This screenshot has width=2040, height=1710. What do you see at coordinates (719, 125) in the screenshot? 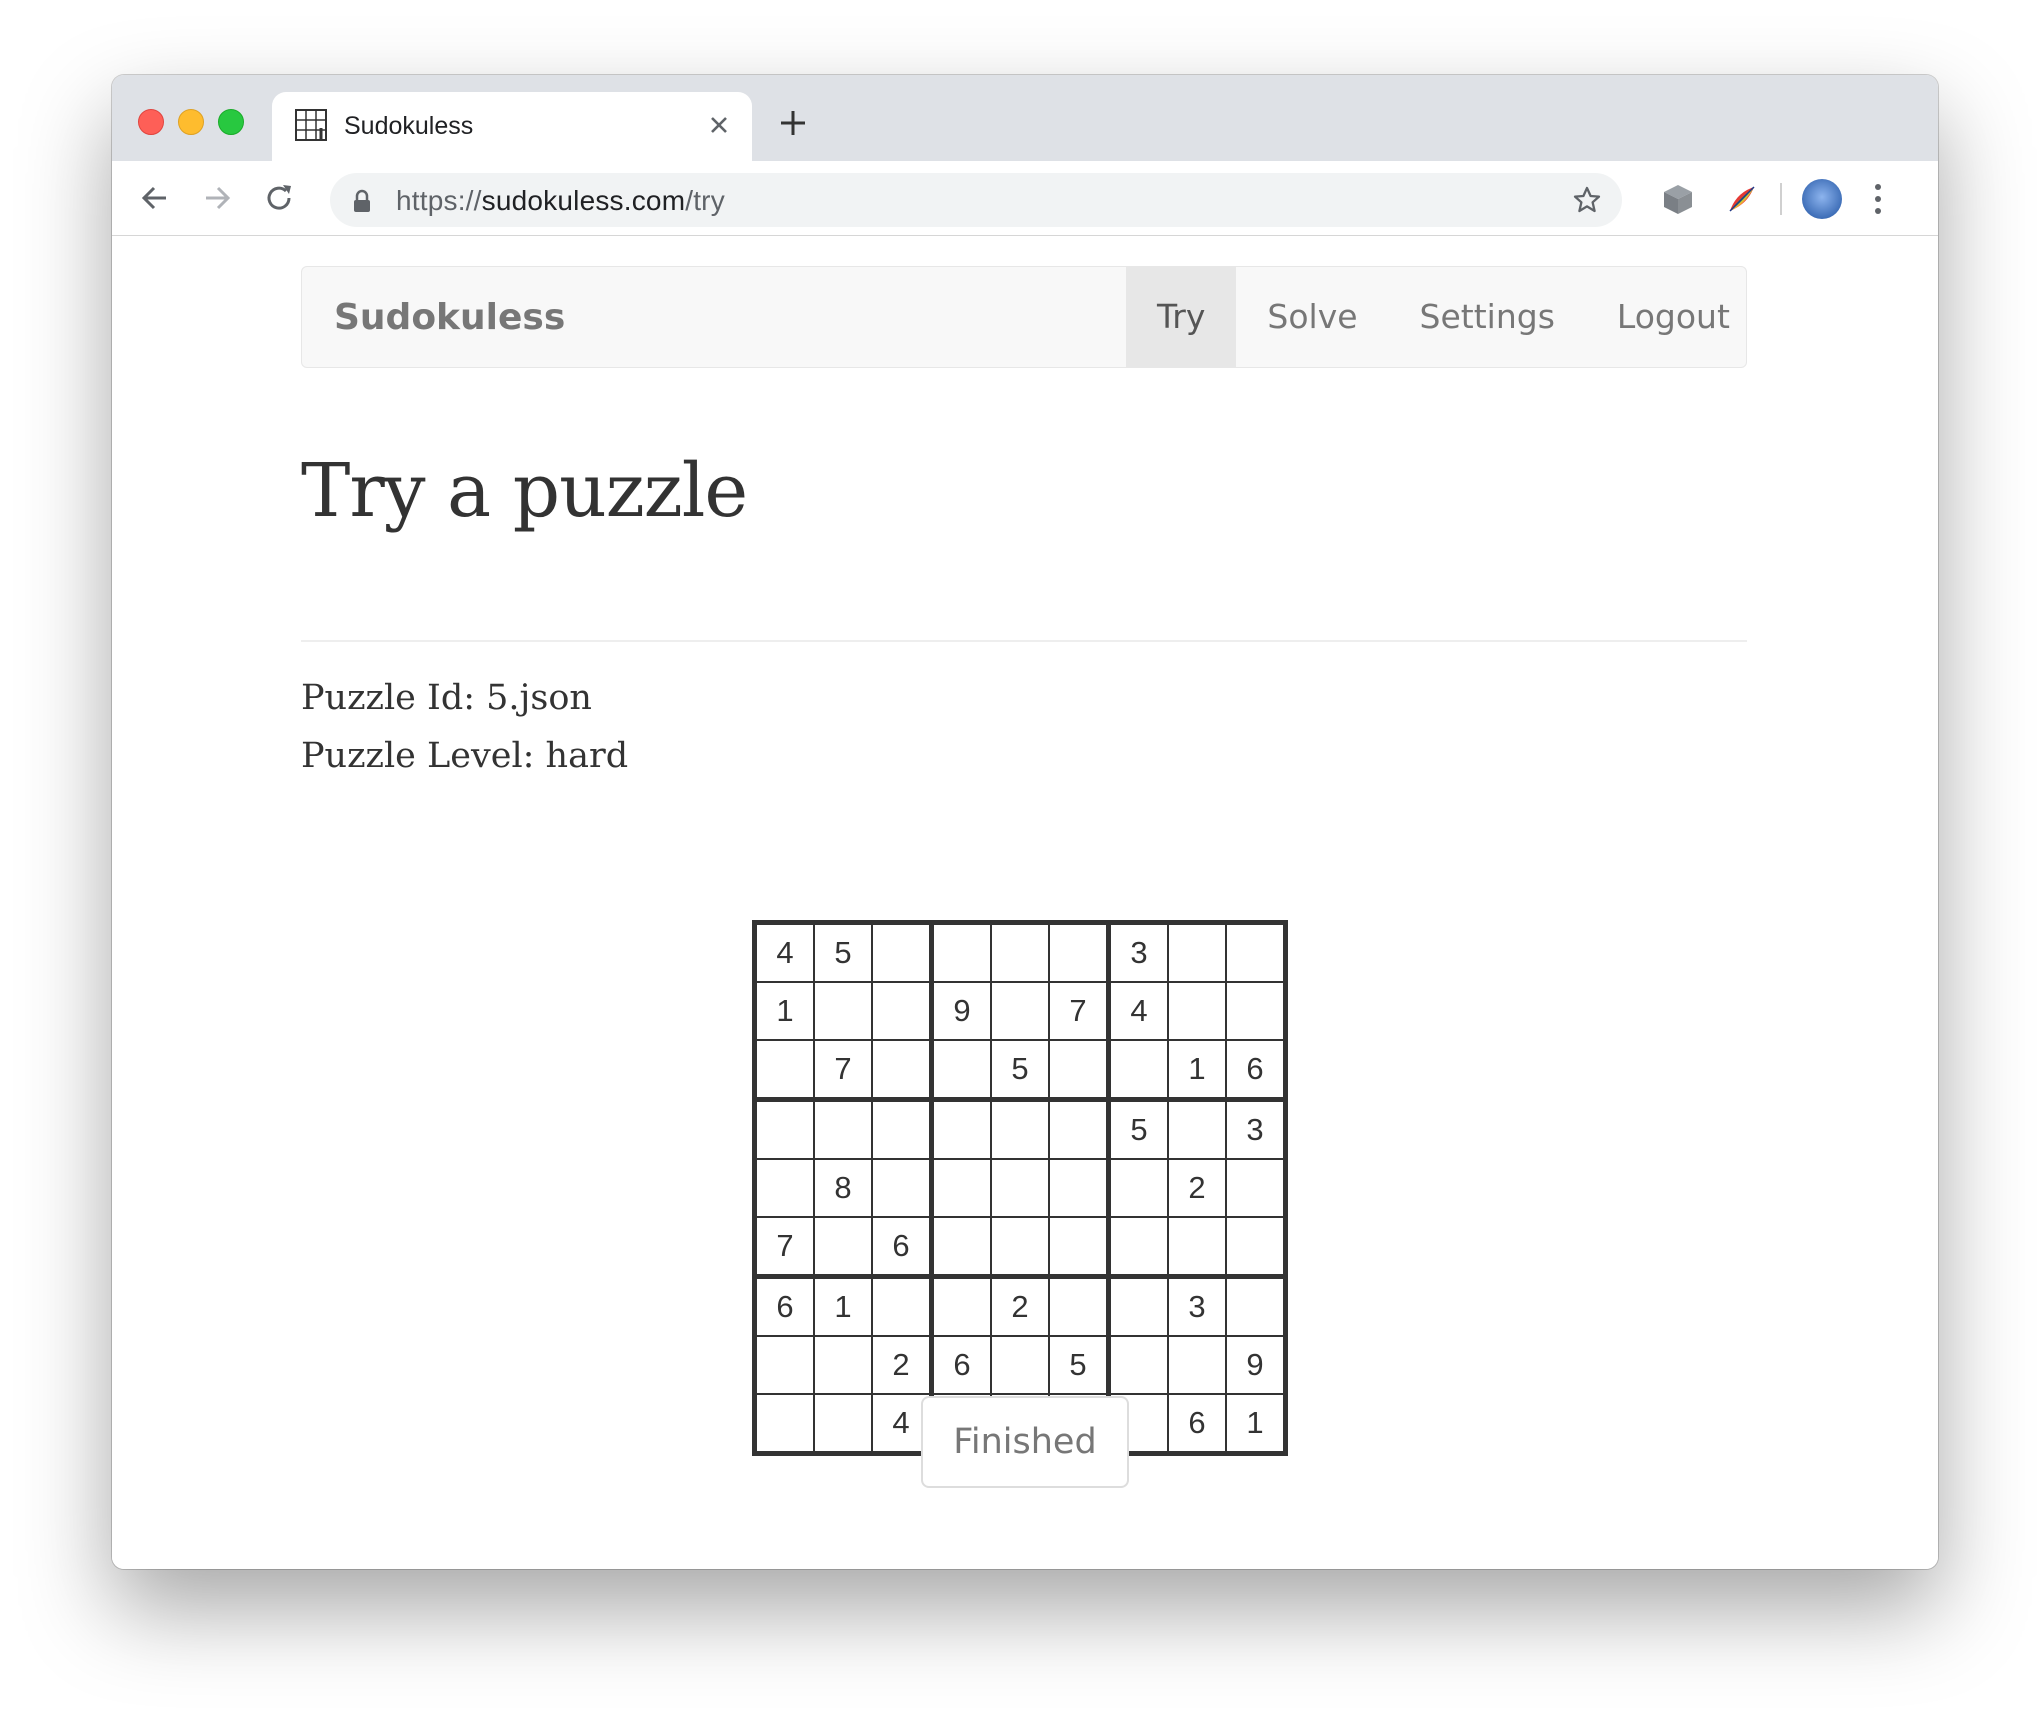
I see `close-tab-icon` at bounding box center [719, 125].